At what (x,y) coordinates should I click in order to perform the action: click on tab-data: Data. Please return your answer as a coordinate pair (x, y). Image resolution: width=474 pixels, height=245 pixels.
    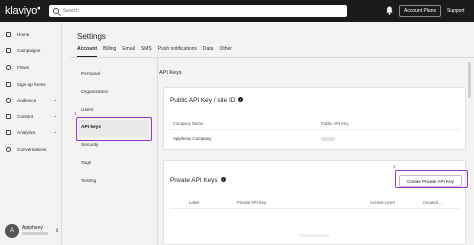
    Looking at the image, I should click on (208, 51).